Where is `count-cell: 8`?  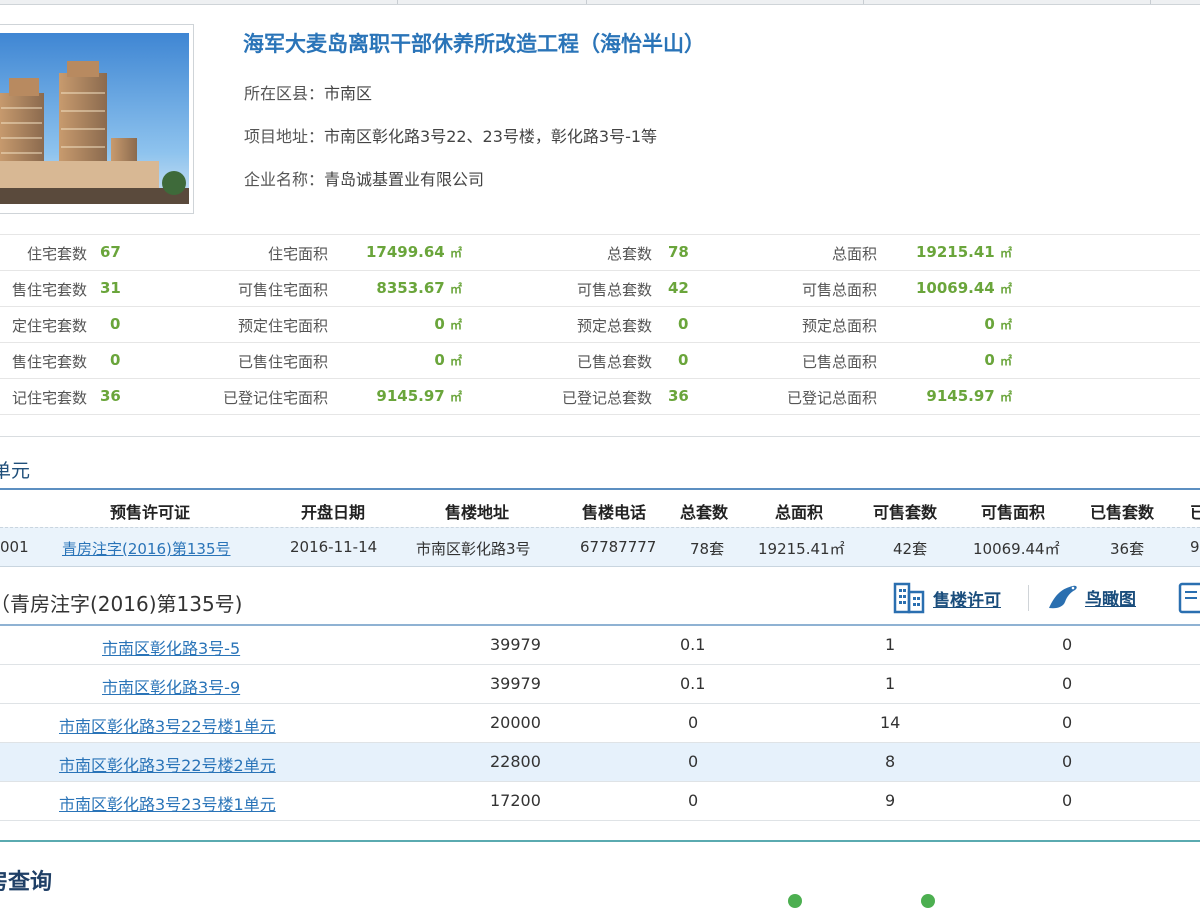
count-cell: 8 is located at coordinates (890, 761).